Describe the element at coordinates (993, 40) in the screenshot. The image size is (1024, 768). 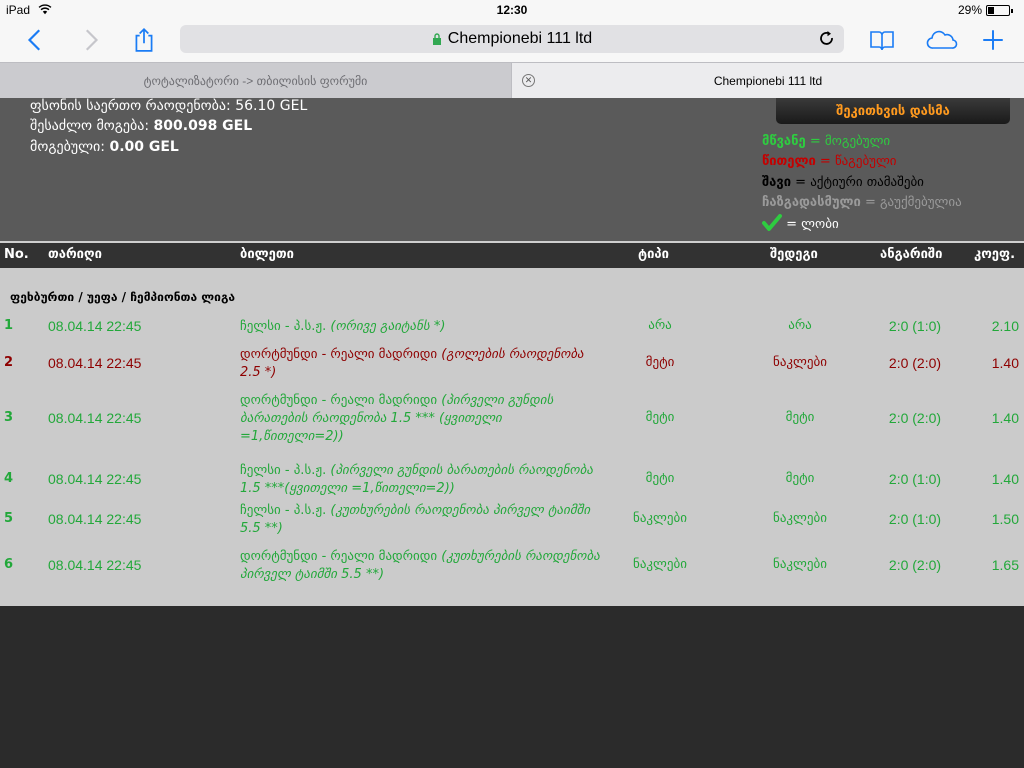
I see `plus-icon` at that location.